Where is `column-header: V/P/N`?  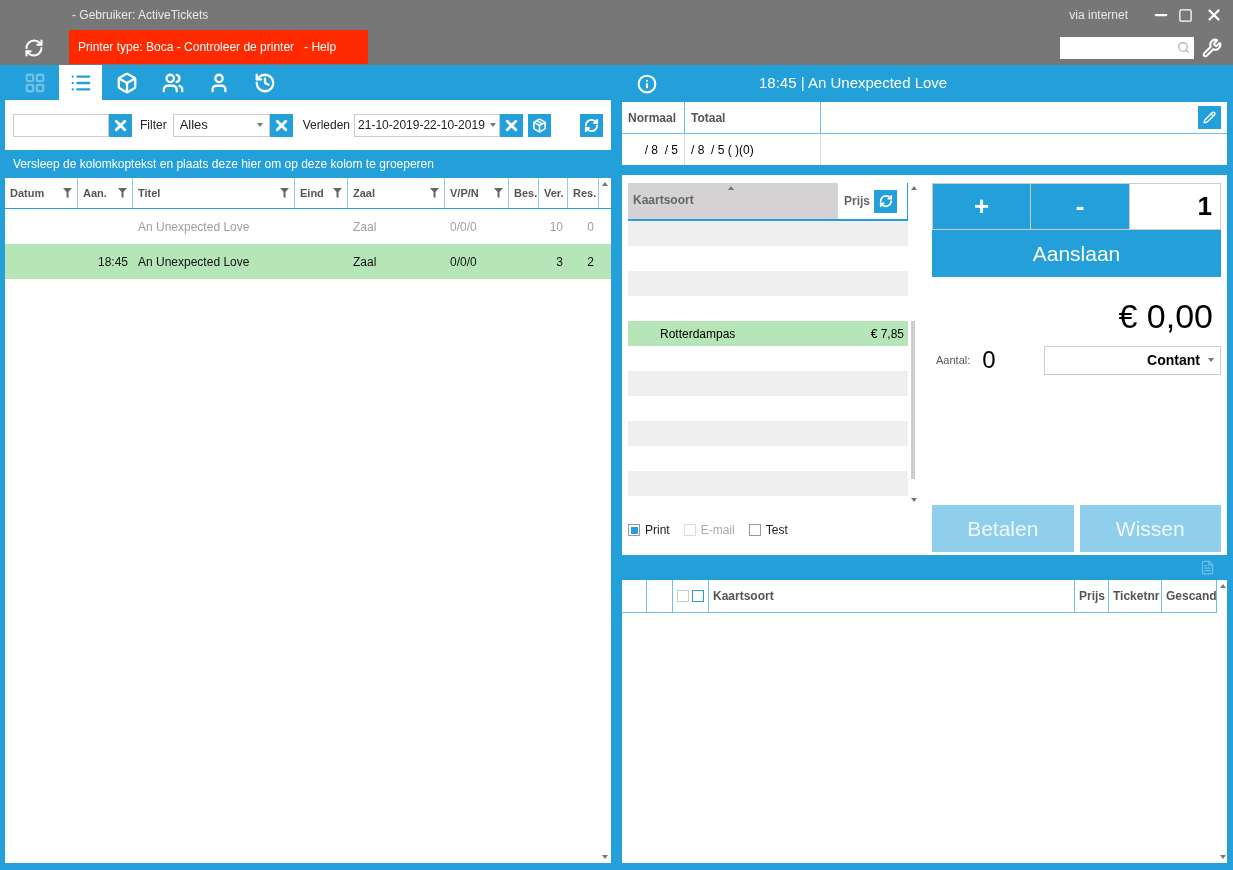
column-header: V/P/N is located at coordinates (477, 193).